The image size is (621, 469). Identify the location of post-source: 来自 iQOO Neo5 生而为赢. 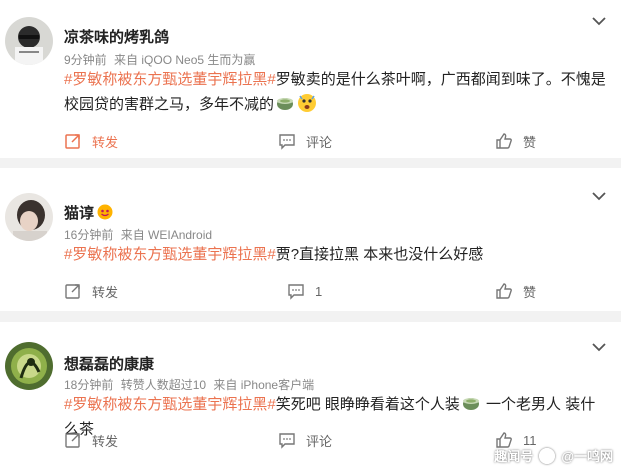
(185, 60).